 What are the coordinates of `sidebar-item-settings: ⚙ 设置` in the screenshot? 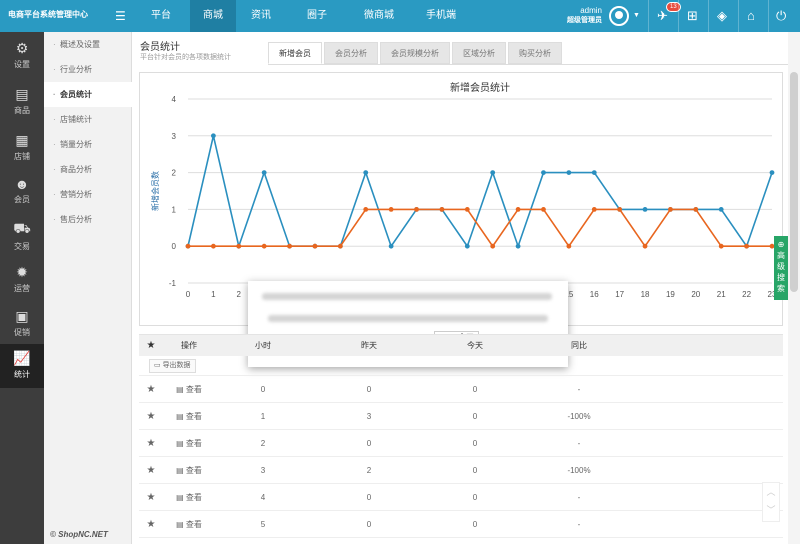 It's located at (22, 56).